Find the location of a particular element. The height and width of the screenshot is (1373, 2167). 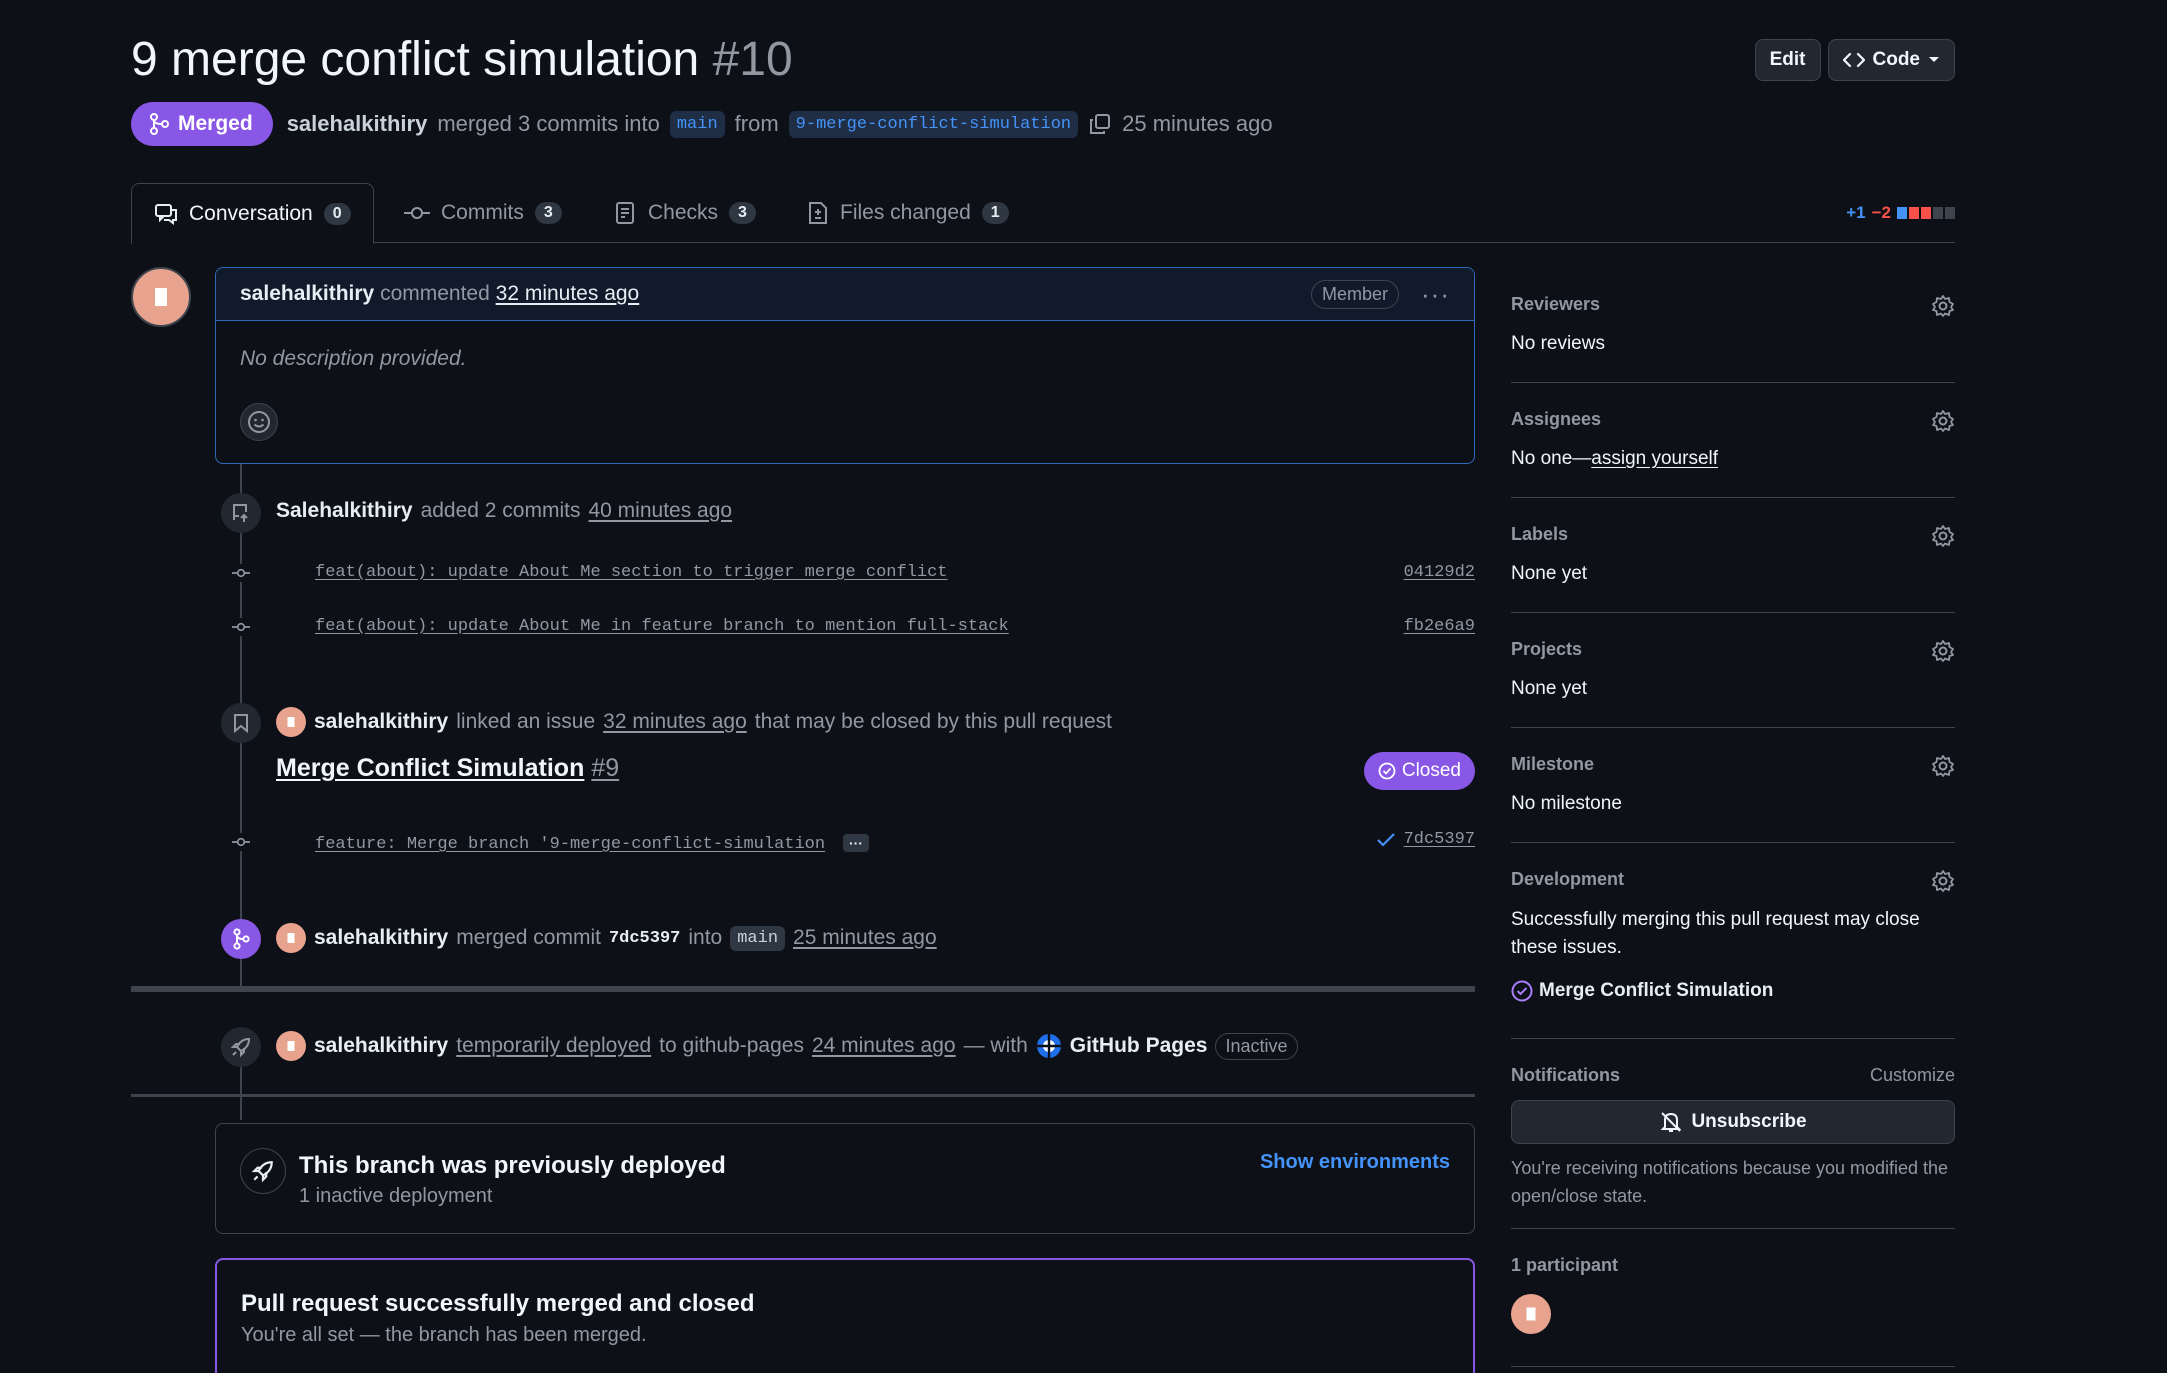

comment-time-link: 32 minutes ago is located at coordinates (568, 294).